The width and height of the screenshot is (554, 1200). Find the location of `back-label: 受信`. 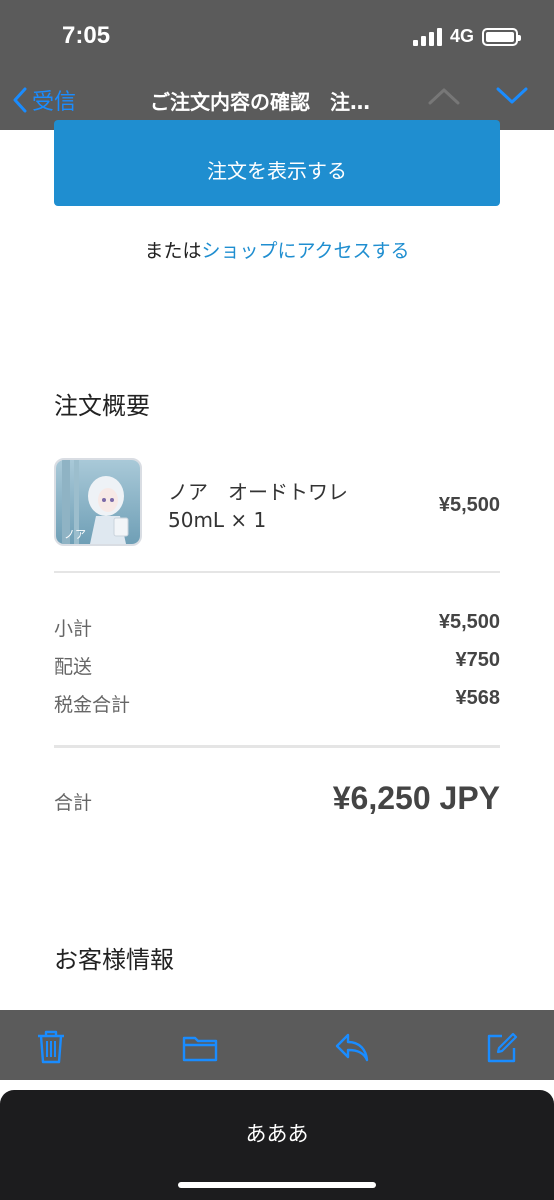

back-label: 受信 is located at coordinates (54, 102).